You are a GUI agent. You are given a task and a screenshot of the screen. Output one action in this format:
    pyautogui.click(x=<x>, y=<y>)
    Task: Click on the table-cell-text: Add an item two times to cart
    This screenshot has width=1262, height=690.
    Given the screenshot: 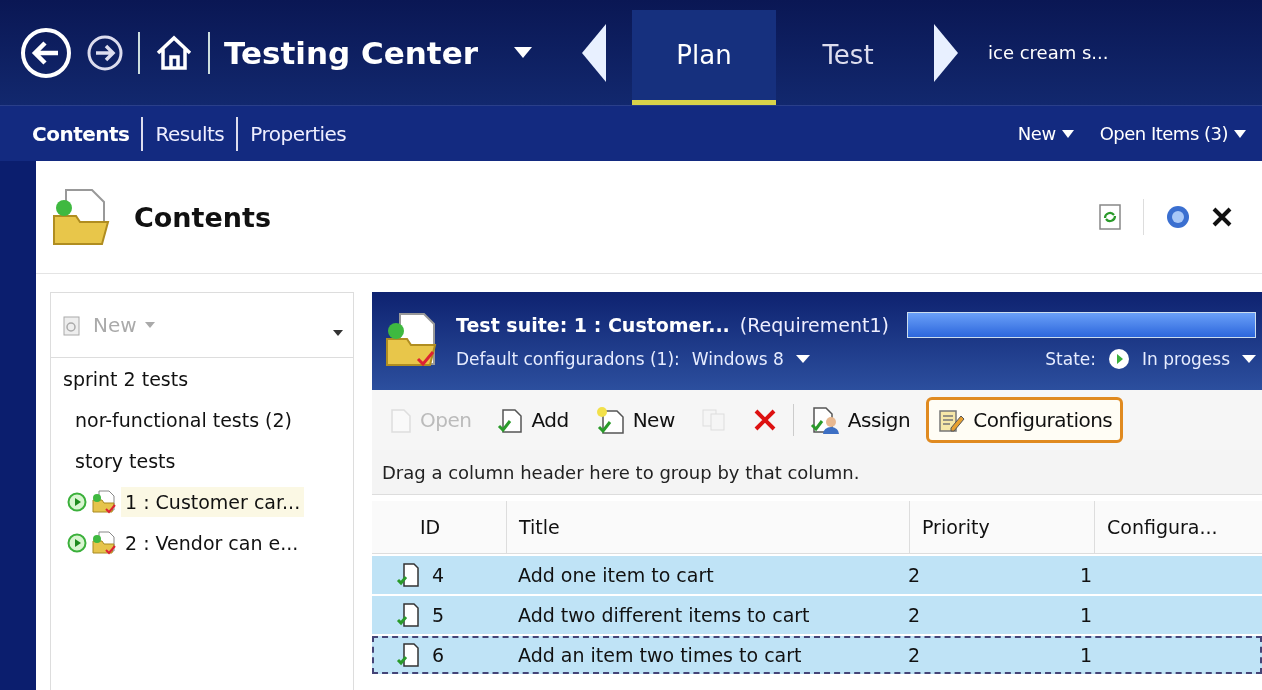 What is the action you would take?
    pyautogui.click(x=660, y=655)
    